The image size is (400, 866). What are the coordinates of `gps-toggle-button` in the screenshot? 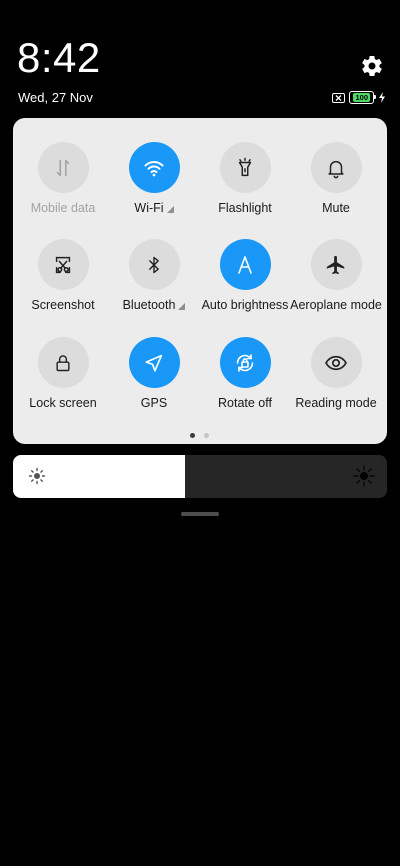 It's located at (154, 362).